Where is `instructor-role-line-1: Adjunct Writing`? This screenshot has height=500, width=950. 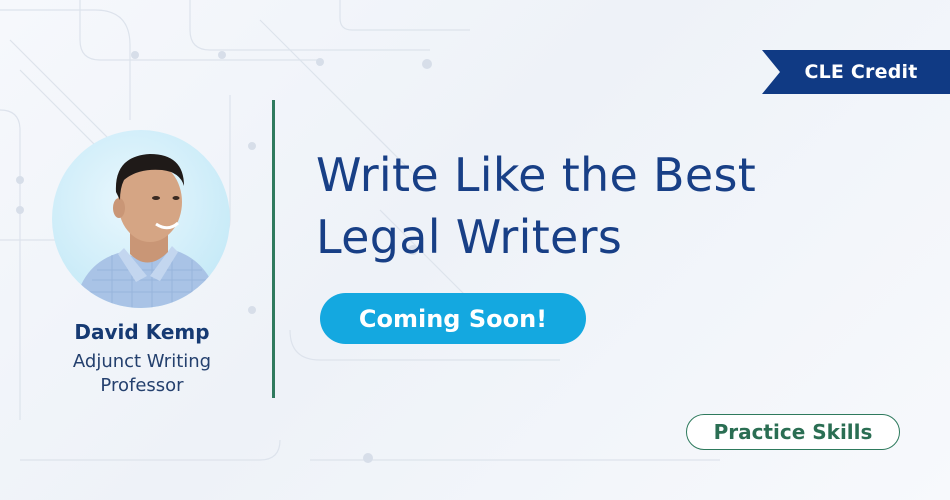
instructor-role-line-1: Adjunct Writing is located at coordinates (142, 361).